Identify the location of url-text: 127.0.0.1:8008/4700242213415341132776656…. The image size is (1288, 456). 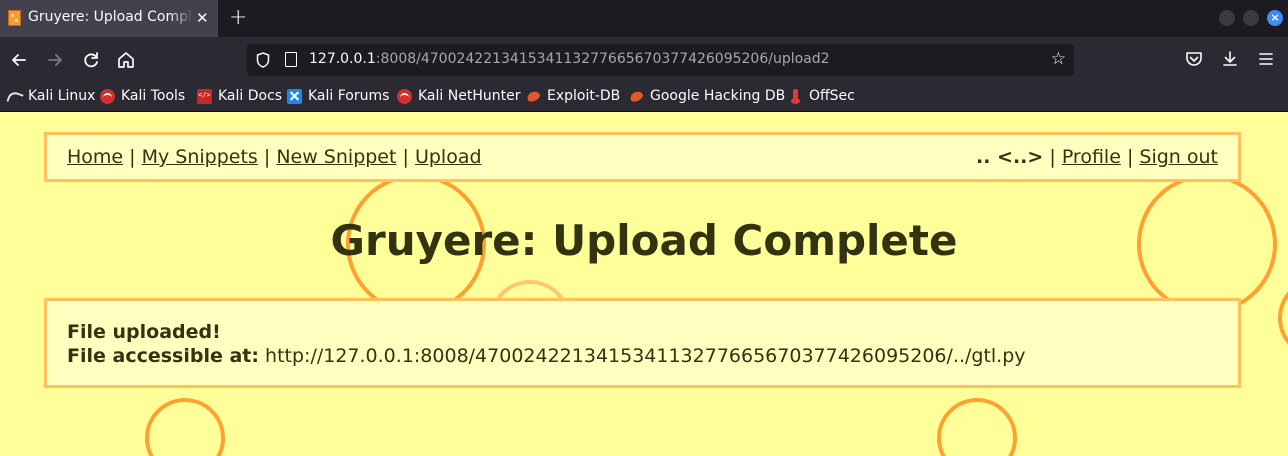
(569, 59).